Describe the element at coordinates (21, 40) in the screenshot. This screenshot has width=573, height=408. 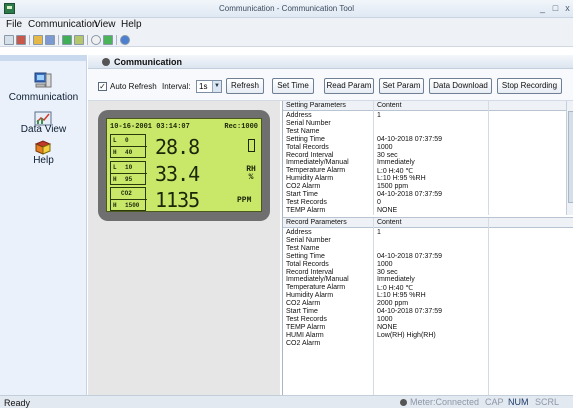
I see `open-icon` at that location.